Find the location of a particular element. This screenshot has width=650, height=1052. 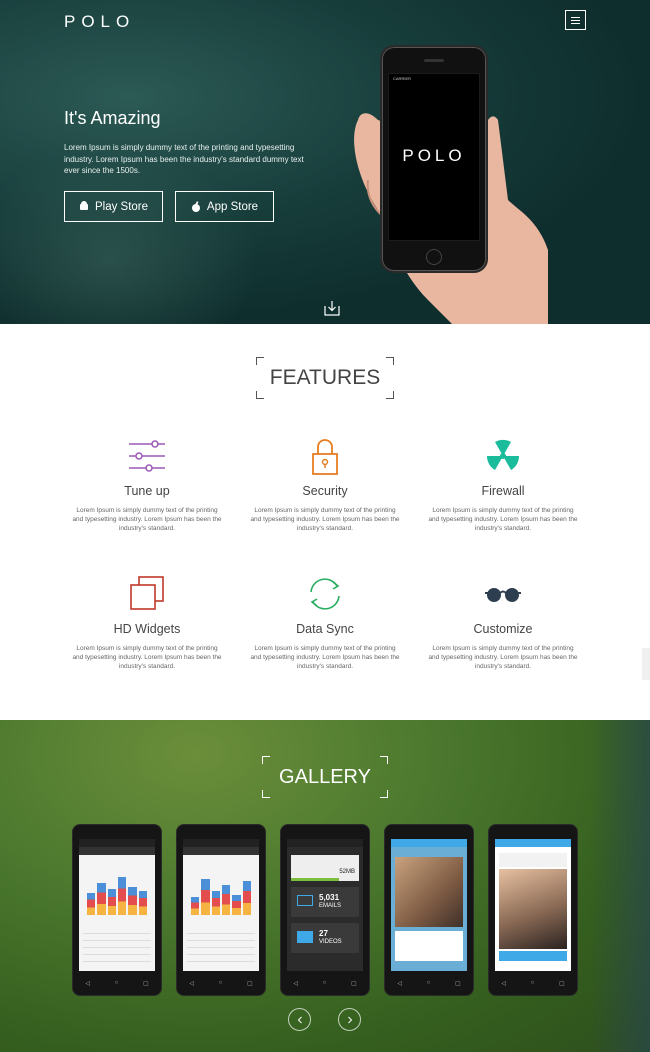

hamburger-icon is located at coordinates (575, 17).